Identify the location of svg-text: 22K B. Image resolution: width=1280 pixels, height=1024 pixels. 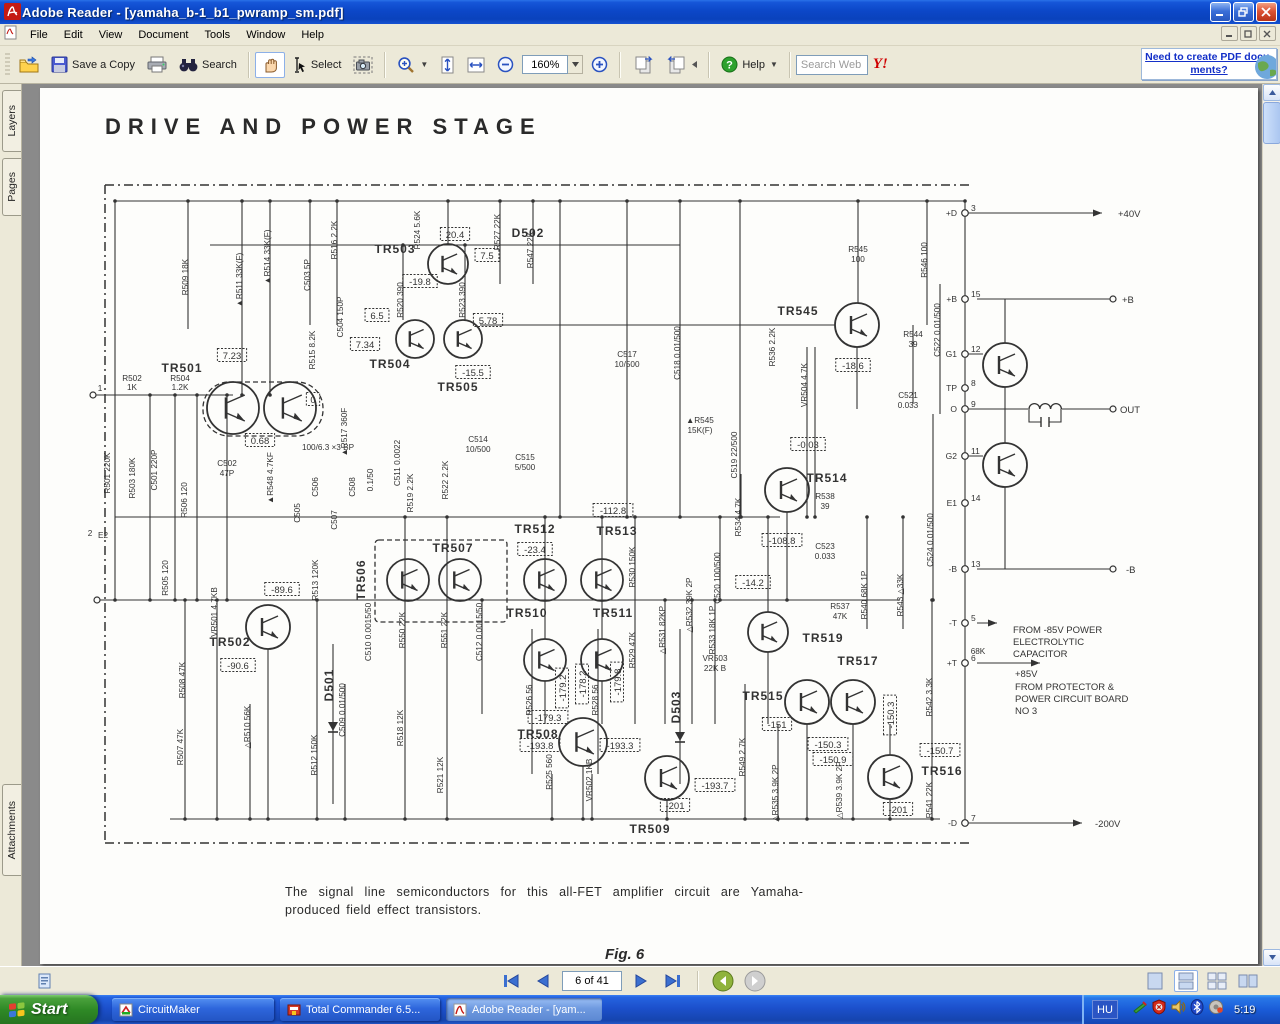
(715, 668).